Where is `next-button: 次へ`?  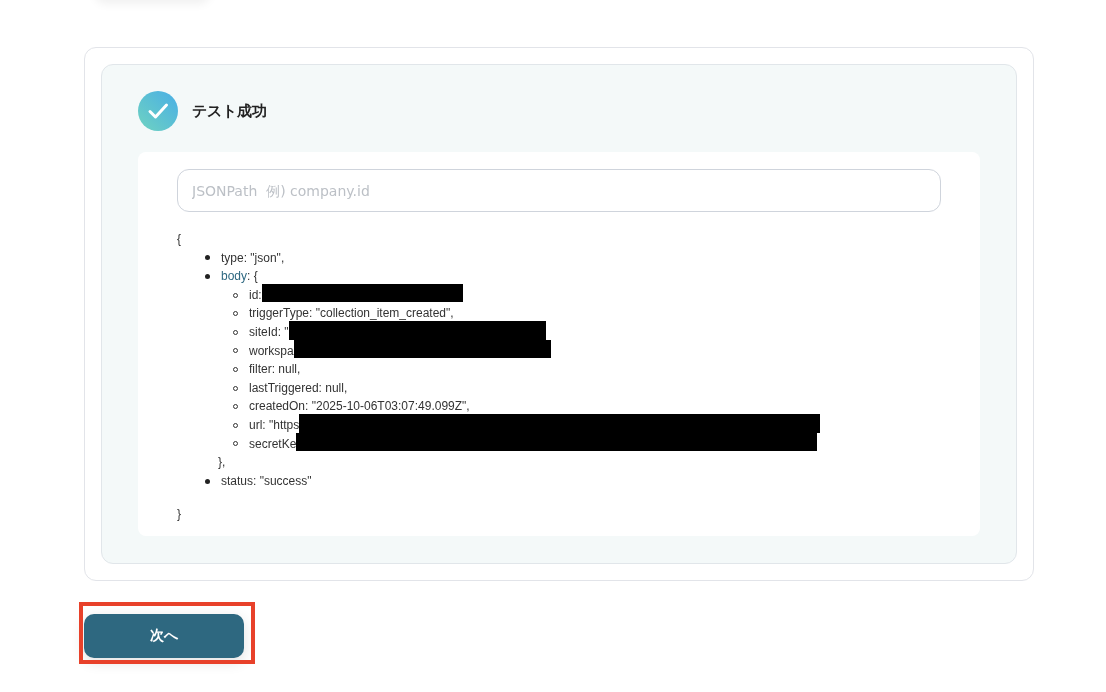
next-button: 次へ is located at coordinates (164, 636).